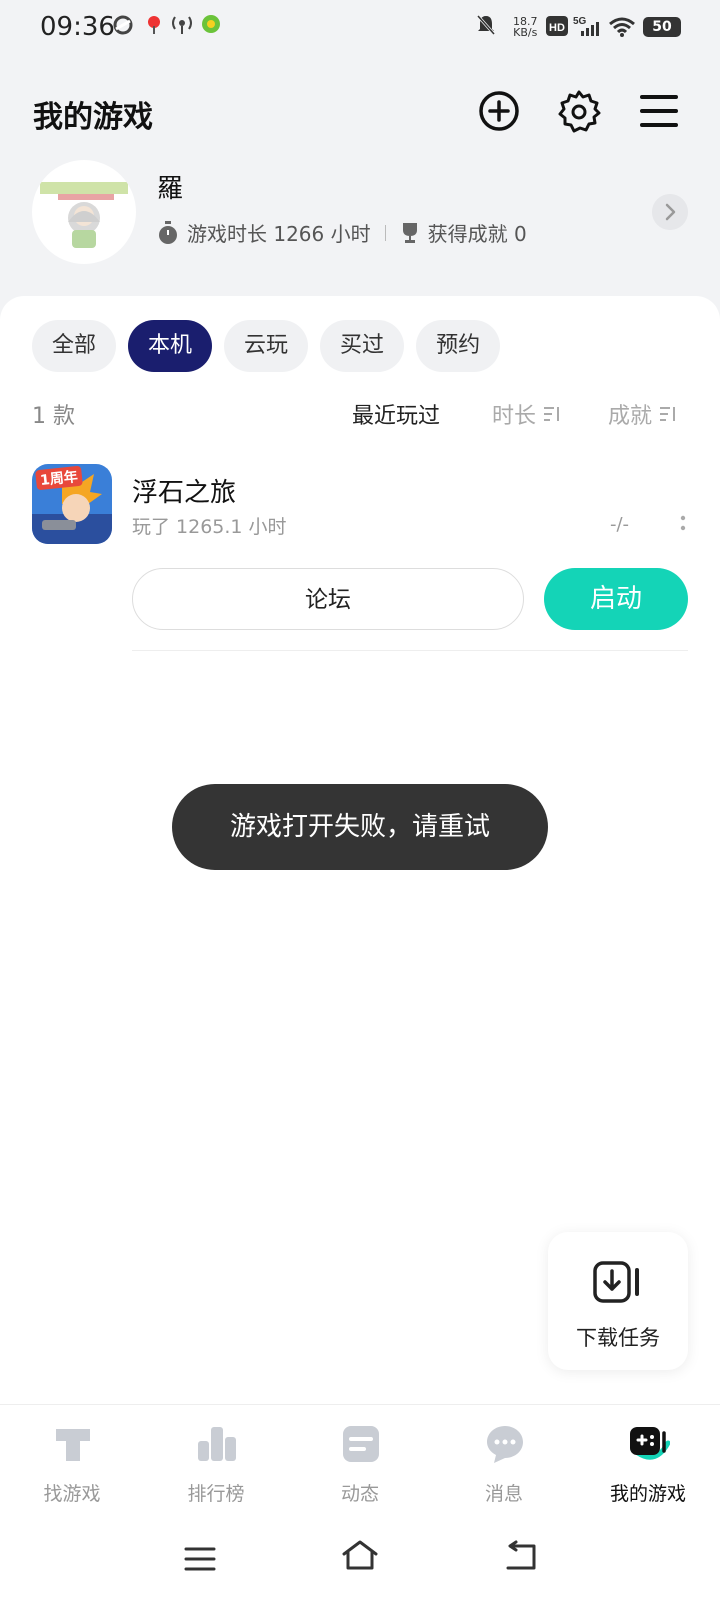 The image size is (720, 1600). I want to click on sort-time: 时长, so click(527, 414).